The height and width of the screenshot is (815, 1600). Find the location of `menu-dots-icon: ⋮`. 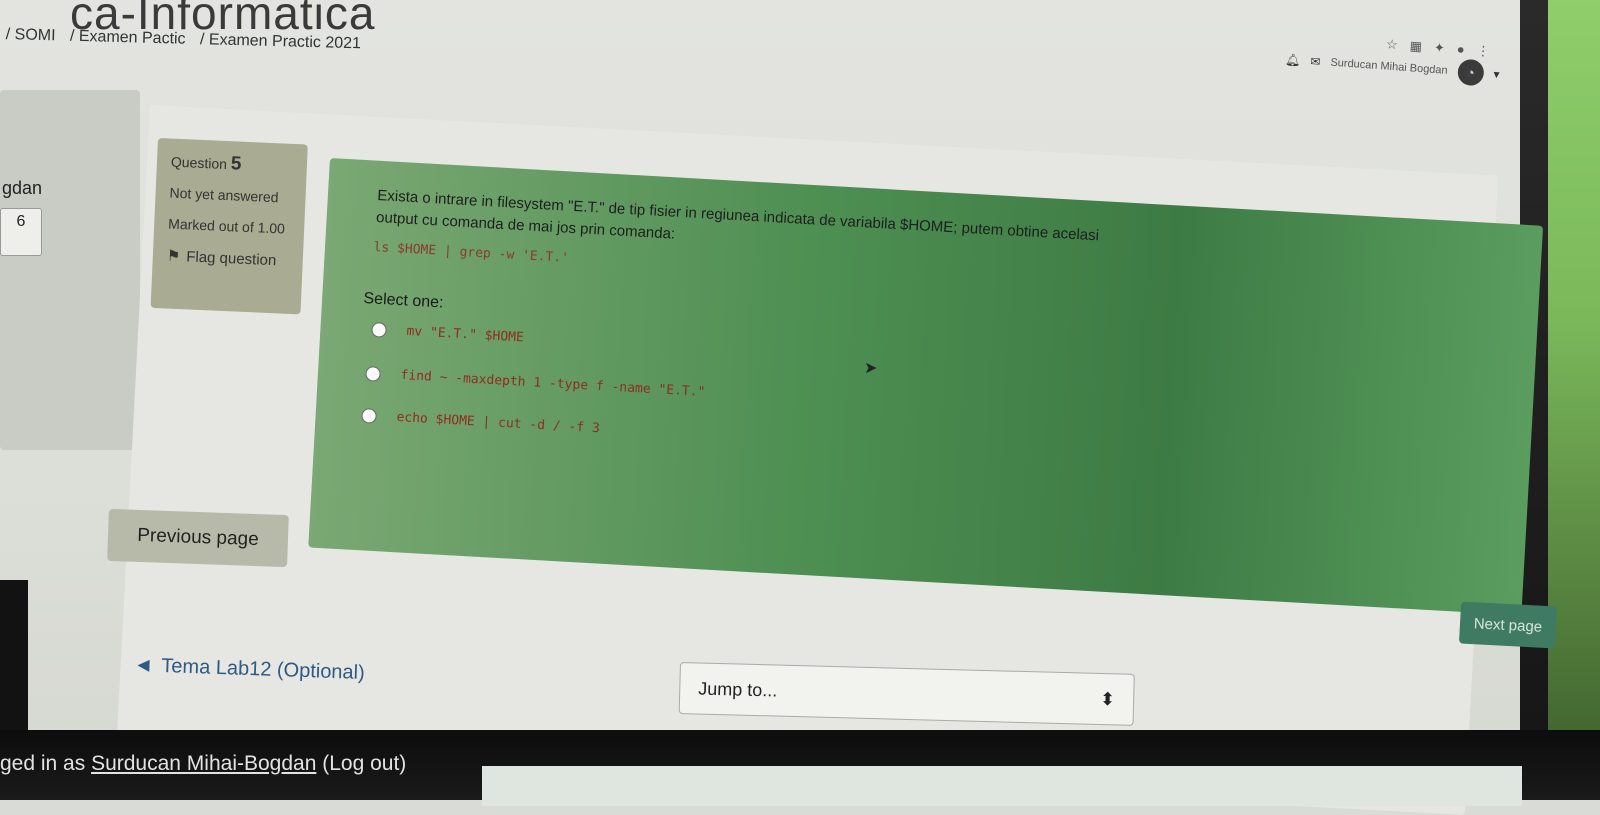

menu-dots-icon: ⋮ is located at coordinates (1483, 51).